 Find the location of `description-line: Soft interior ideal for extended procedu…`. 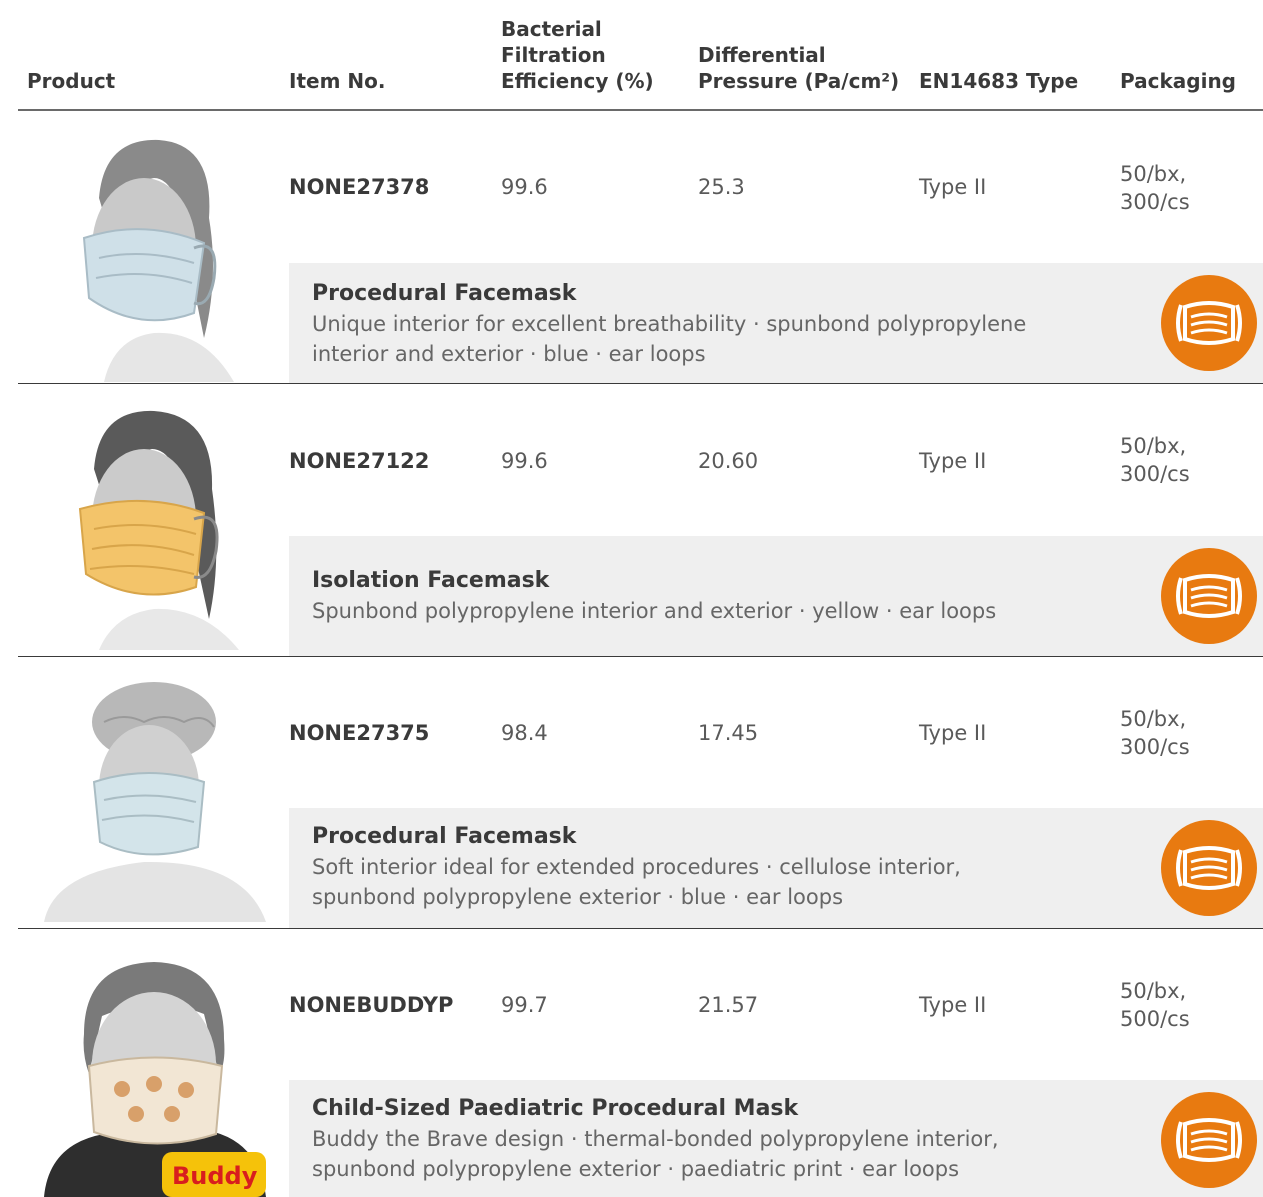

description-line: Soft interior ideal for extended procedu… is located at coordinates (636, 867).